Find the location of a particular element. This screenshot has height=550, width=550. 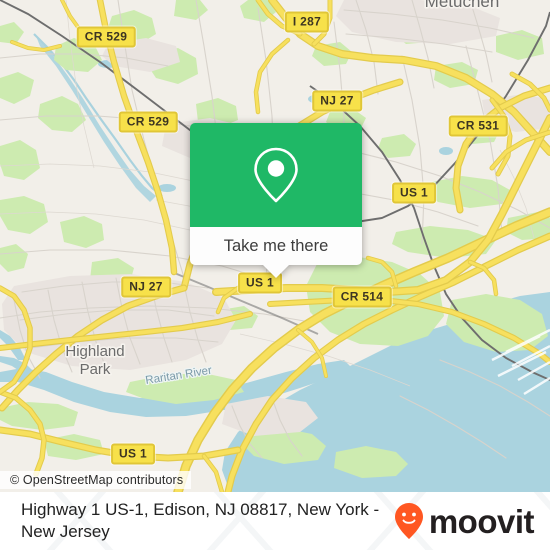

take-me-there-button: Take me there is located at coordinates (276, 246).